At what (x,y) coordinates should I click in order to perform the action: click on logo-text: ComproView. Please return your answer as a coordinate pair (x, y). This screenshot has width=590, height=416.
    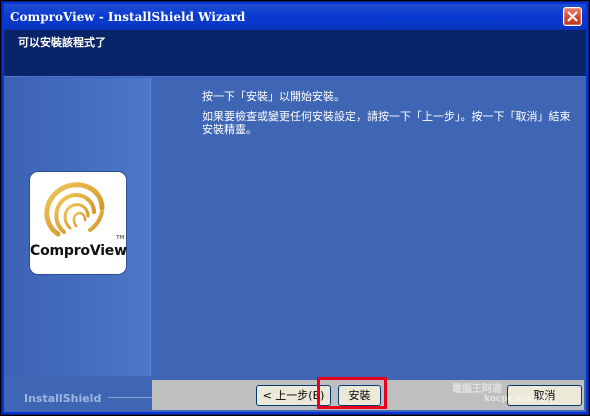
    Looking at the image, I should click on (78, 251).